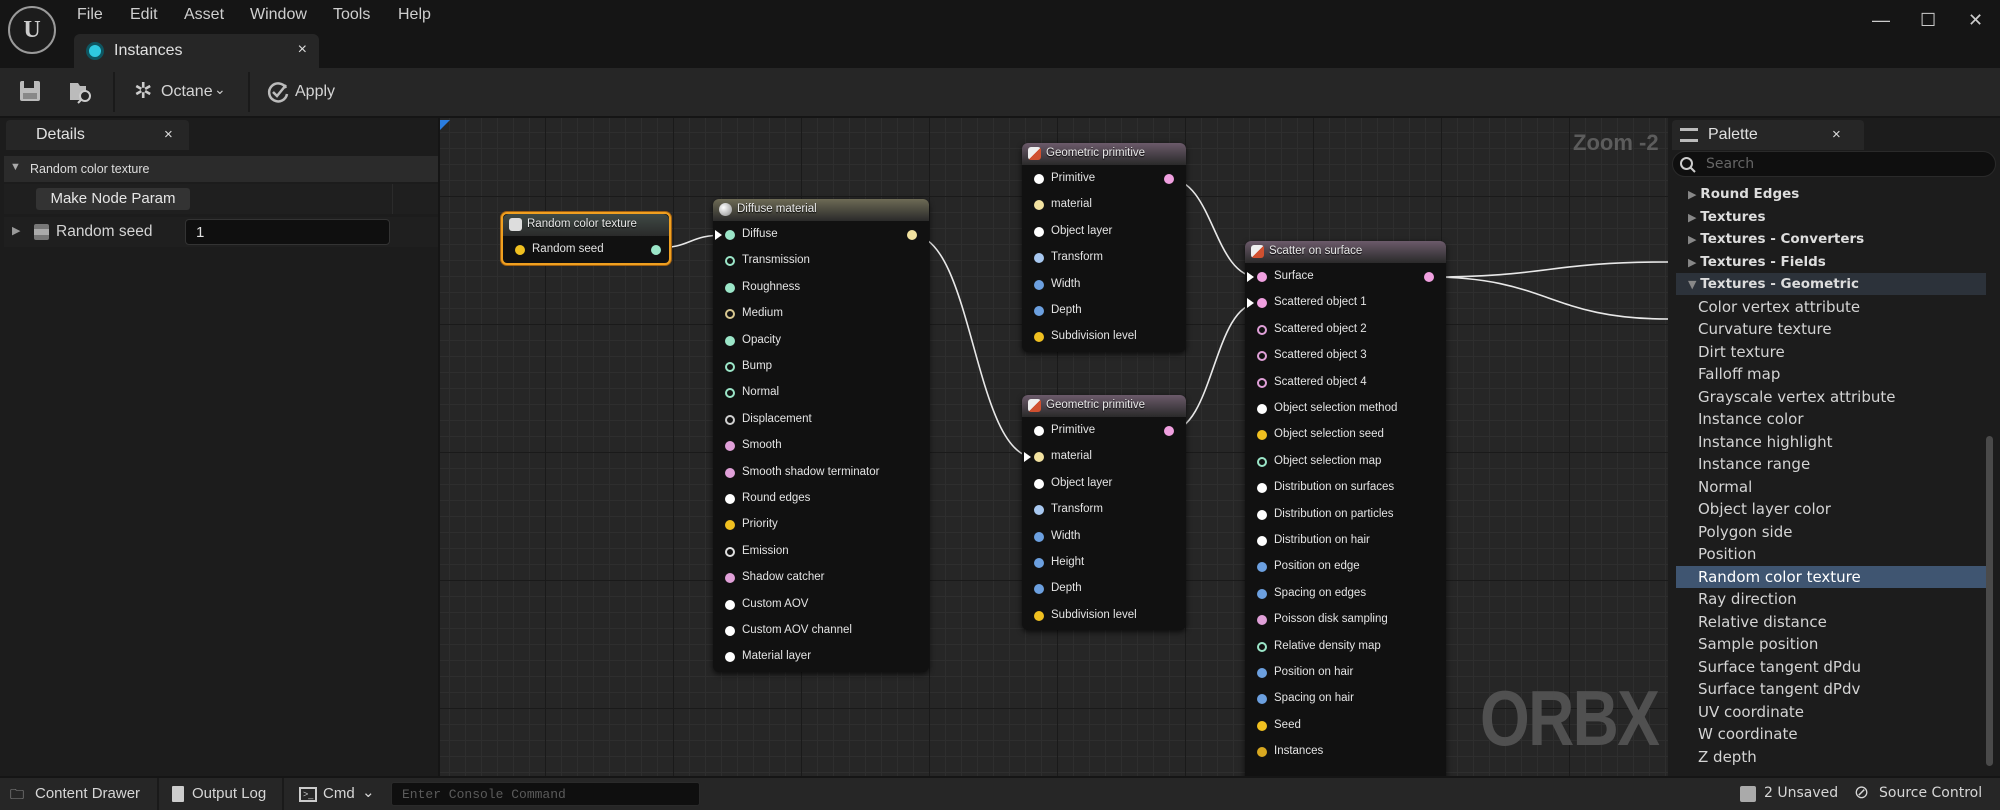 Image resolution: width=2000 pixels, height=810 pixels. Describe the element at coordinates (1831, 442) in the screenshot. I see `palette-item: Instance highlight` at that location.